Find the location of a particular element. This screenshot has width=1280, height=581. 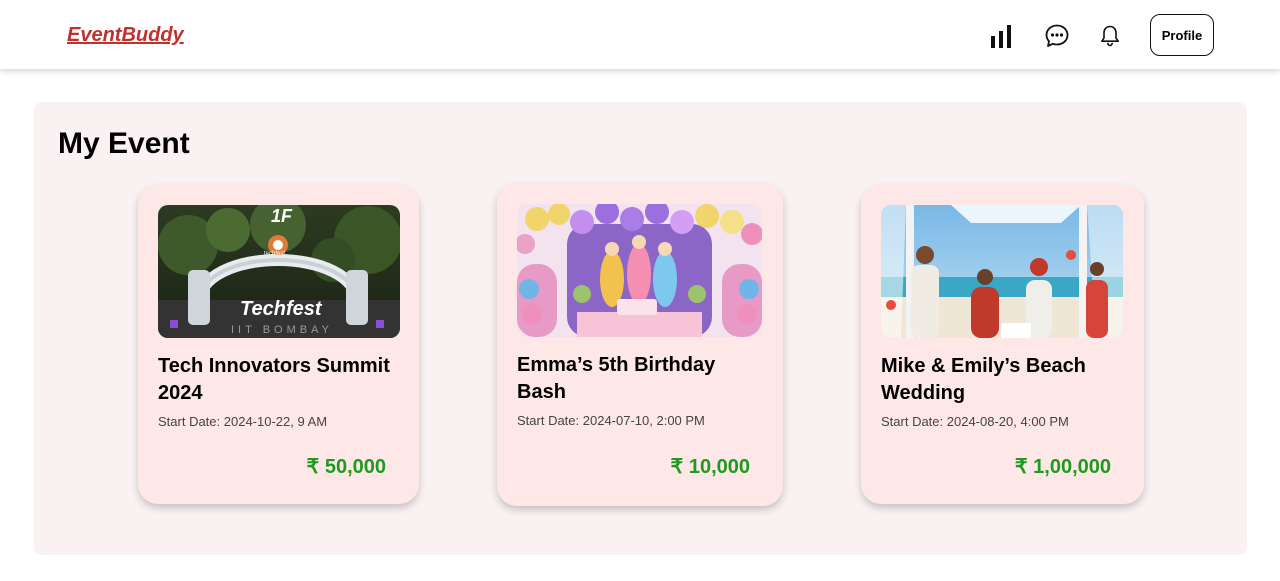

top-navbar: EventBuddy Profile is located at coordinates (640, 34).